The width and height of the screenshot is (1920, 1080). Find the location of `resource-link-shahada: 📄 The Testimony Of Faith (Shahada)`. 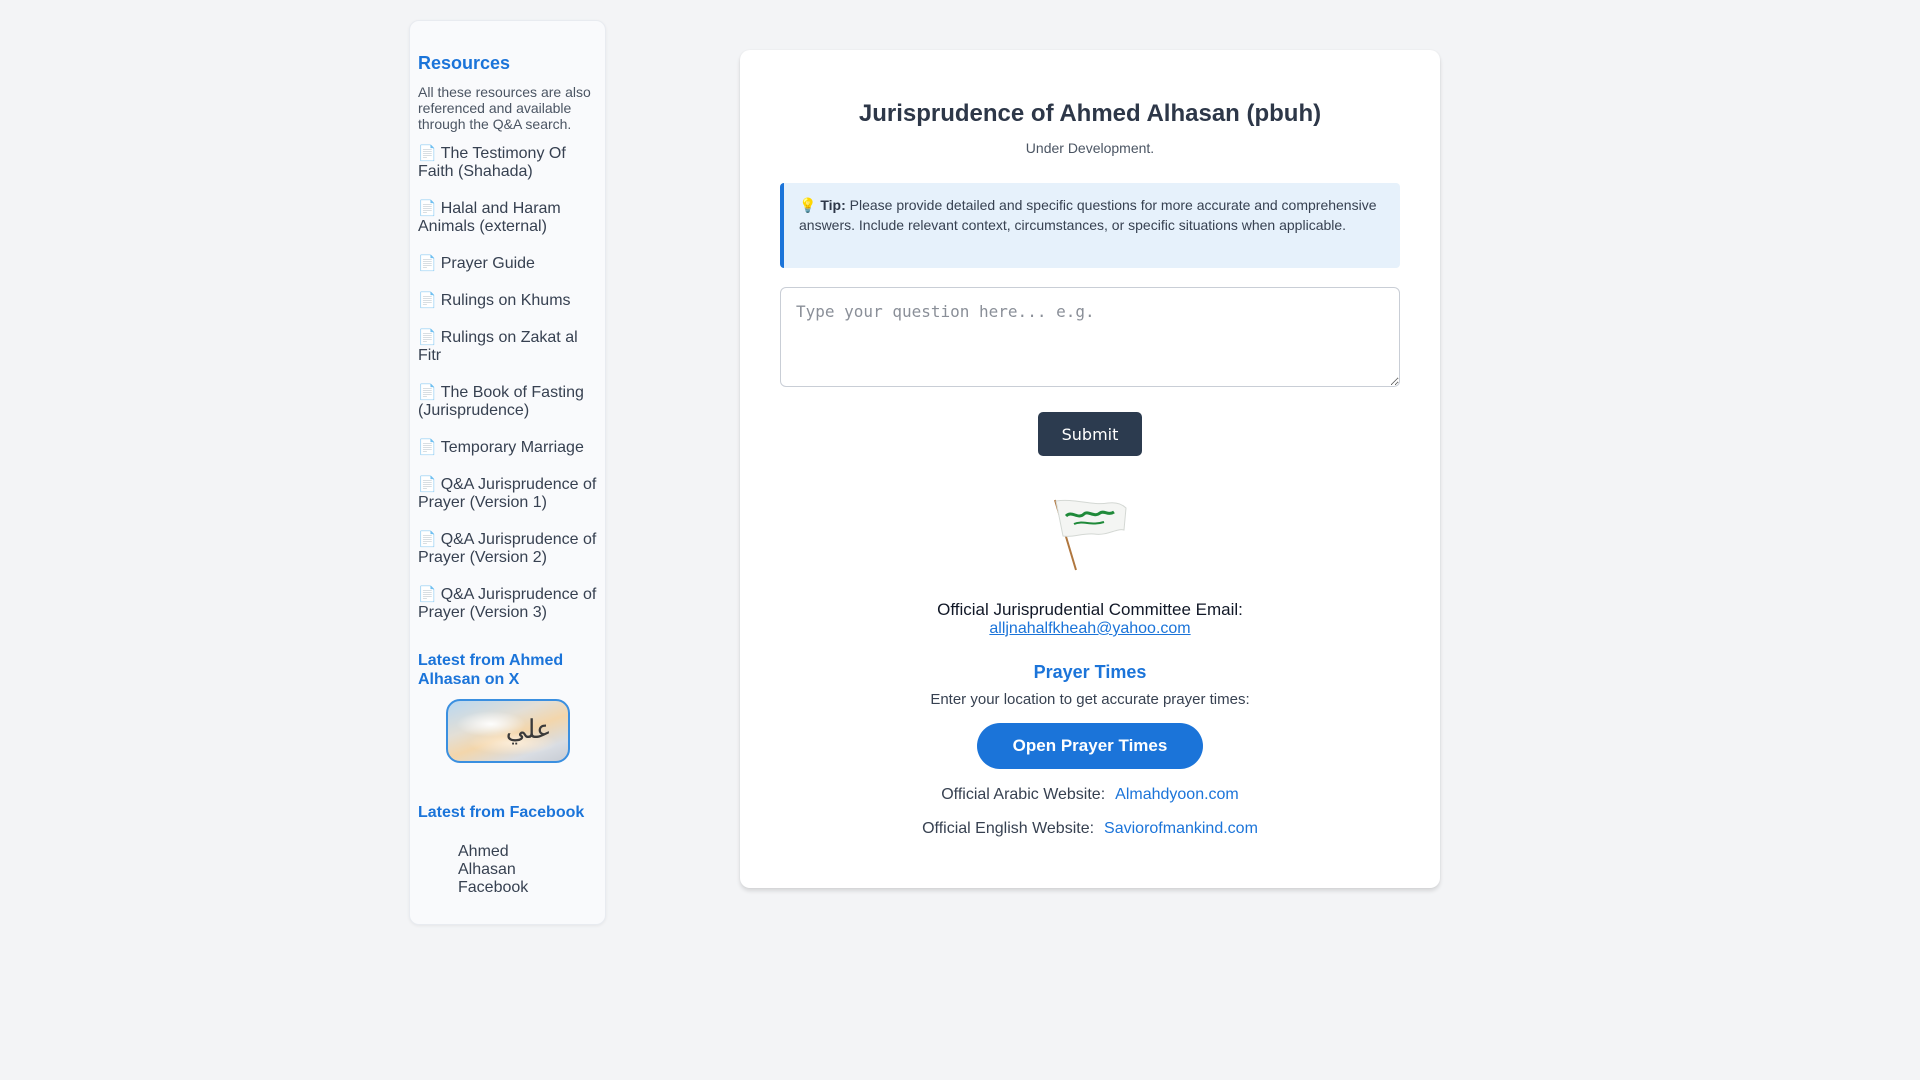

resource-link-shahada: 📄 The Testimony Of Faith (Shahada) is located at coordinates (507, 163).